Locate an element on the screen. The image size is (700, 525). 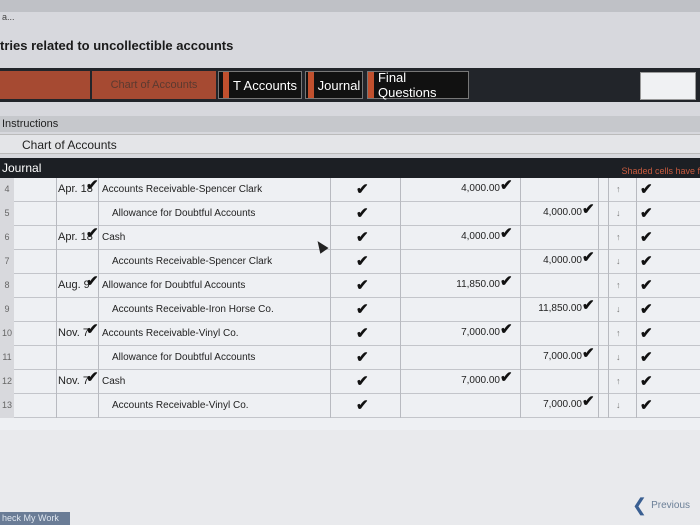
credit-cell: 11,850.00 is located at coordinates (552, 308).